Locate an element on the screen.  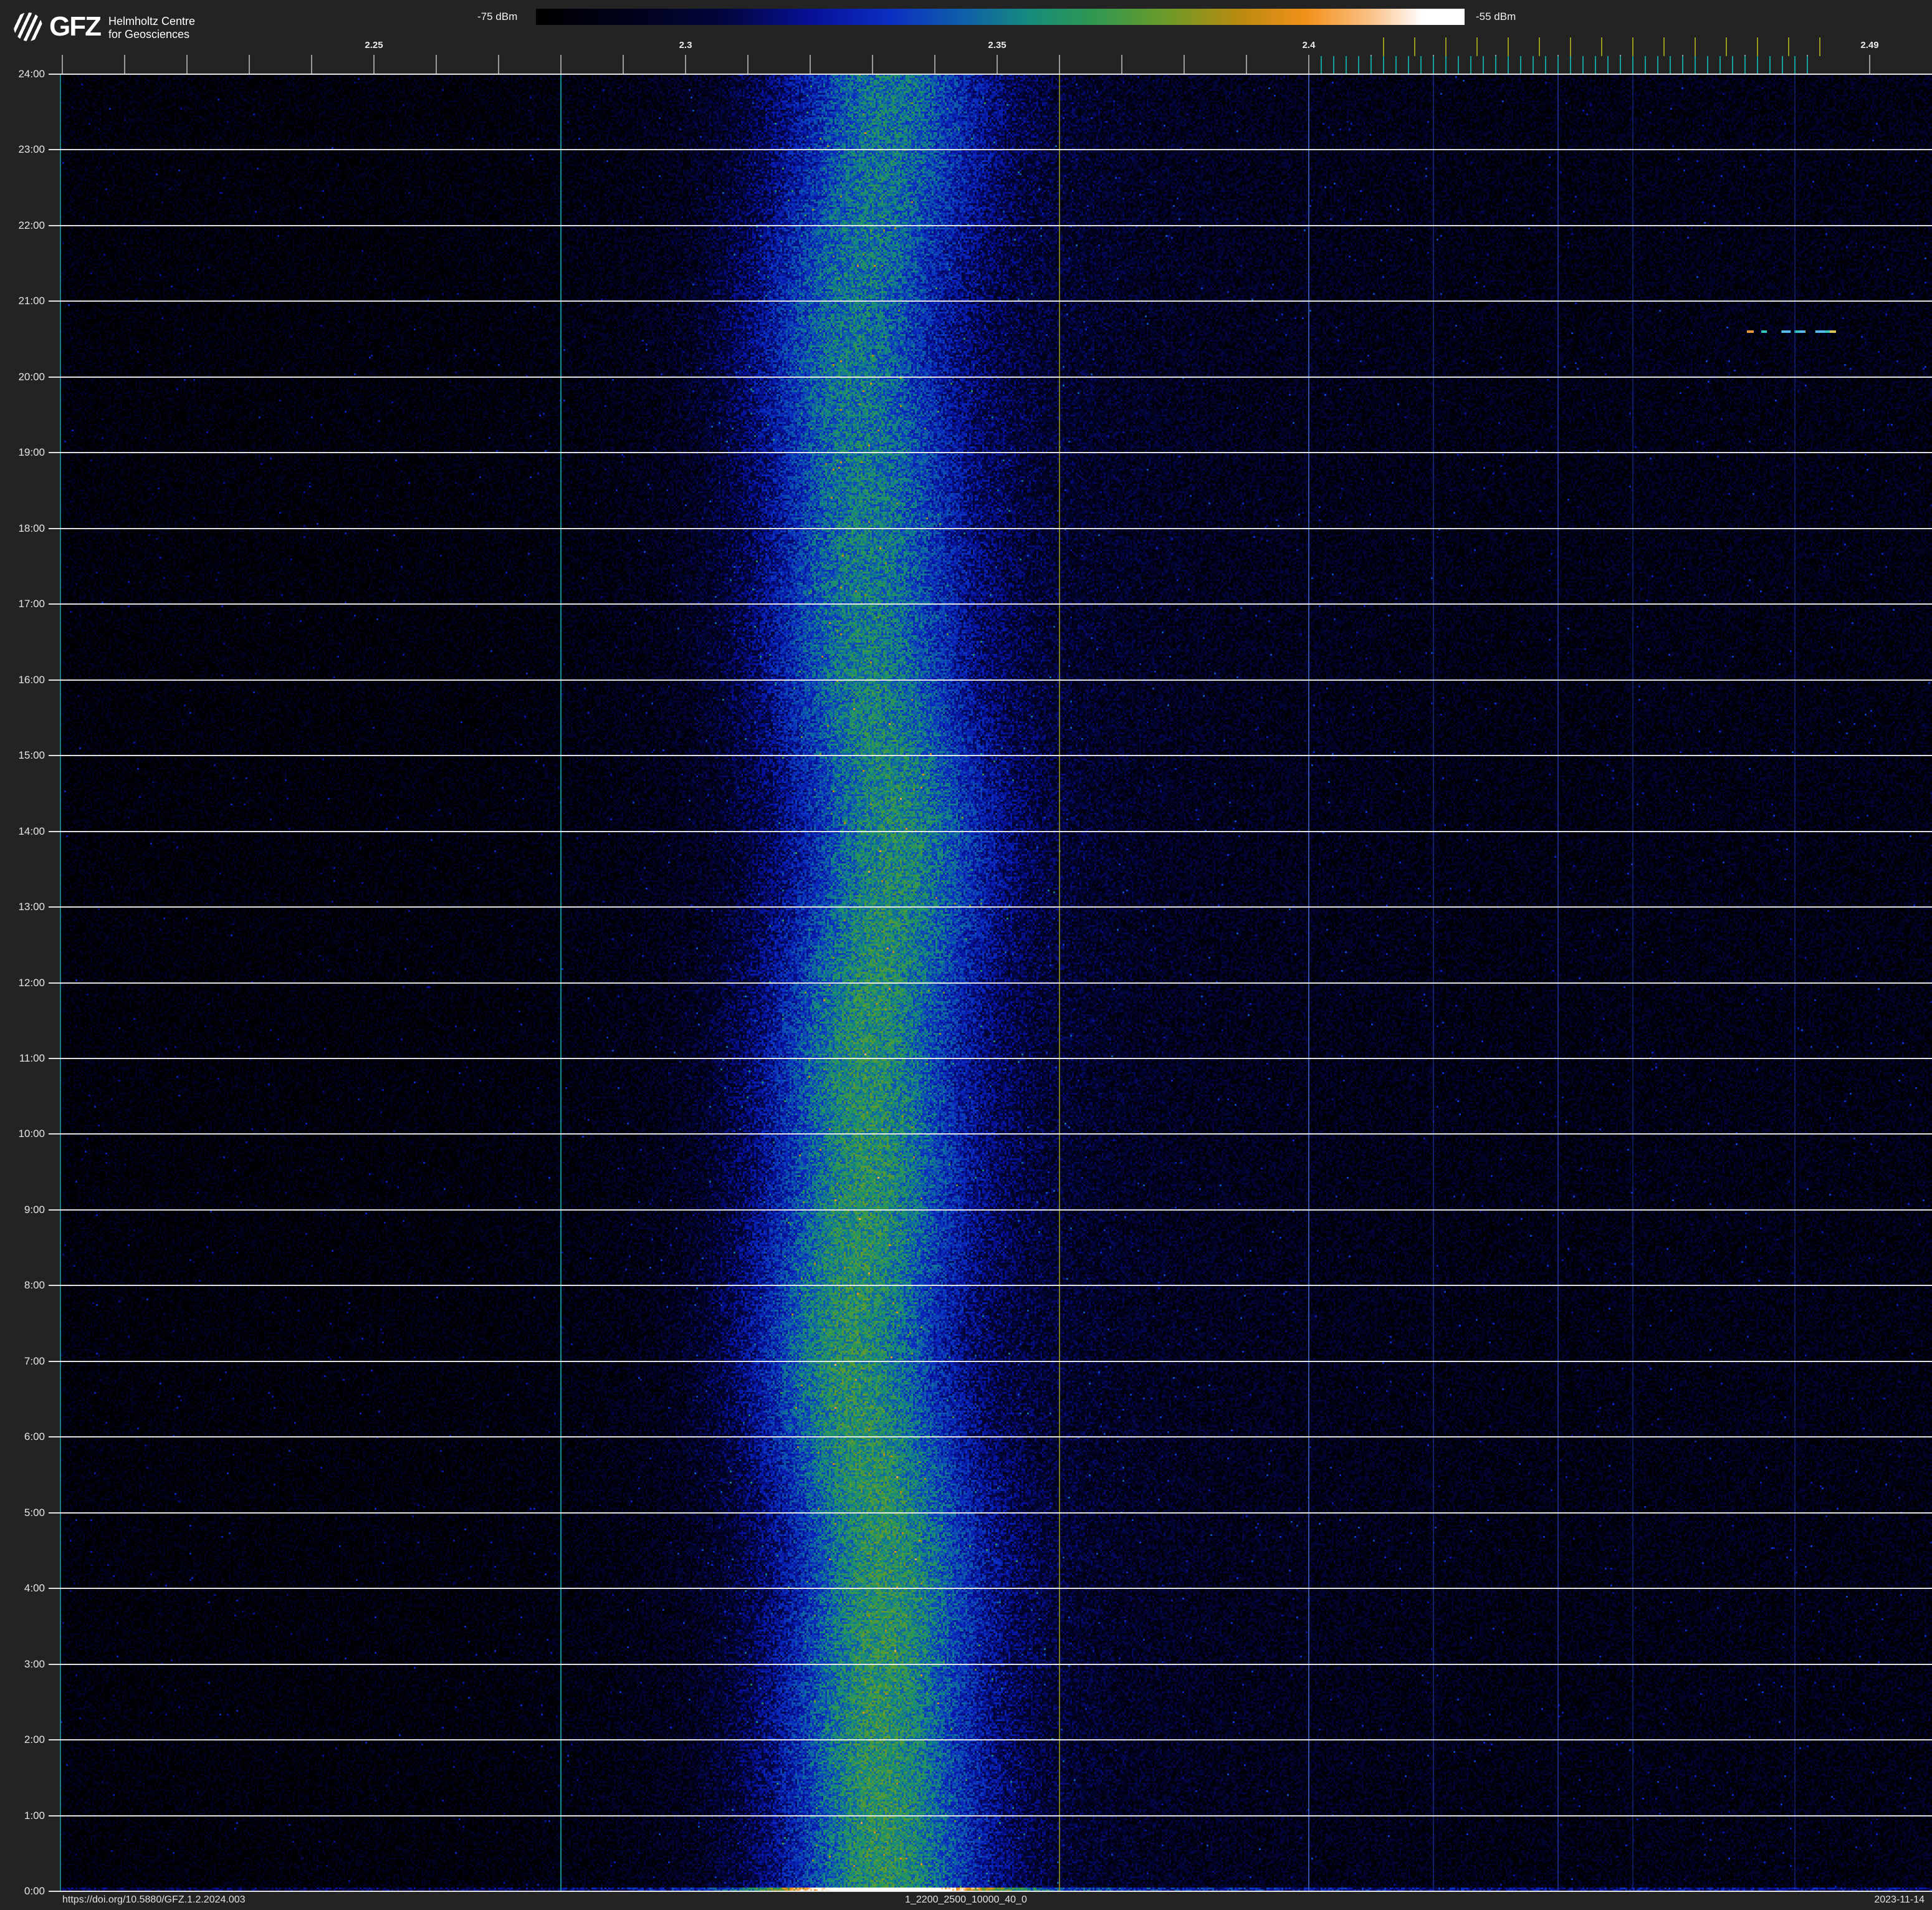
colorbar-max-label: -55 dBm is located at coordinates (1496, 16).